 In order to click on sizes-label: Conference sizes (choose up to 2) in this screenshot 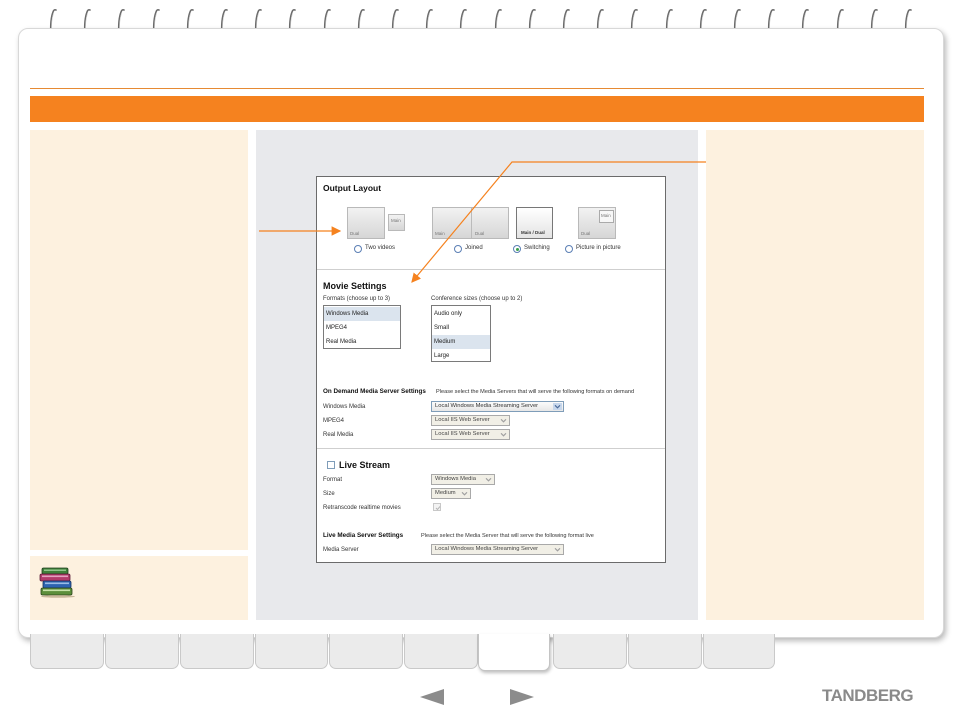, I will do `click(477, 299)`.